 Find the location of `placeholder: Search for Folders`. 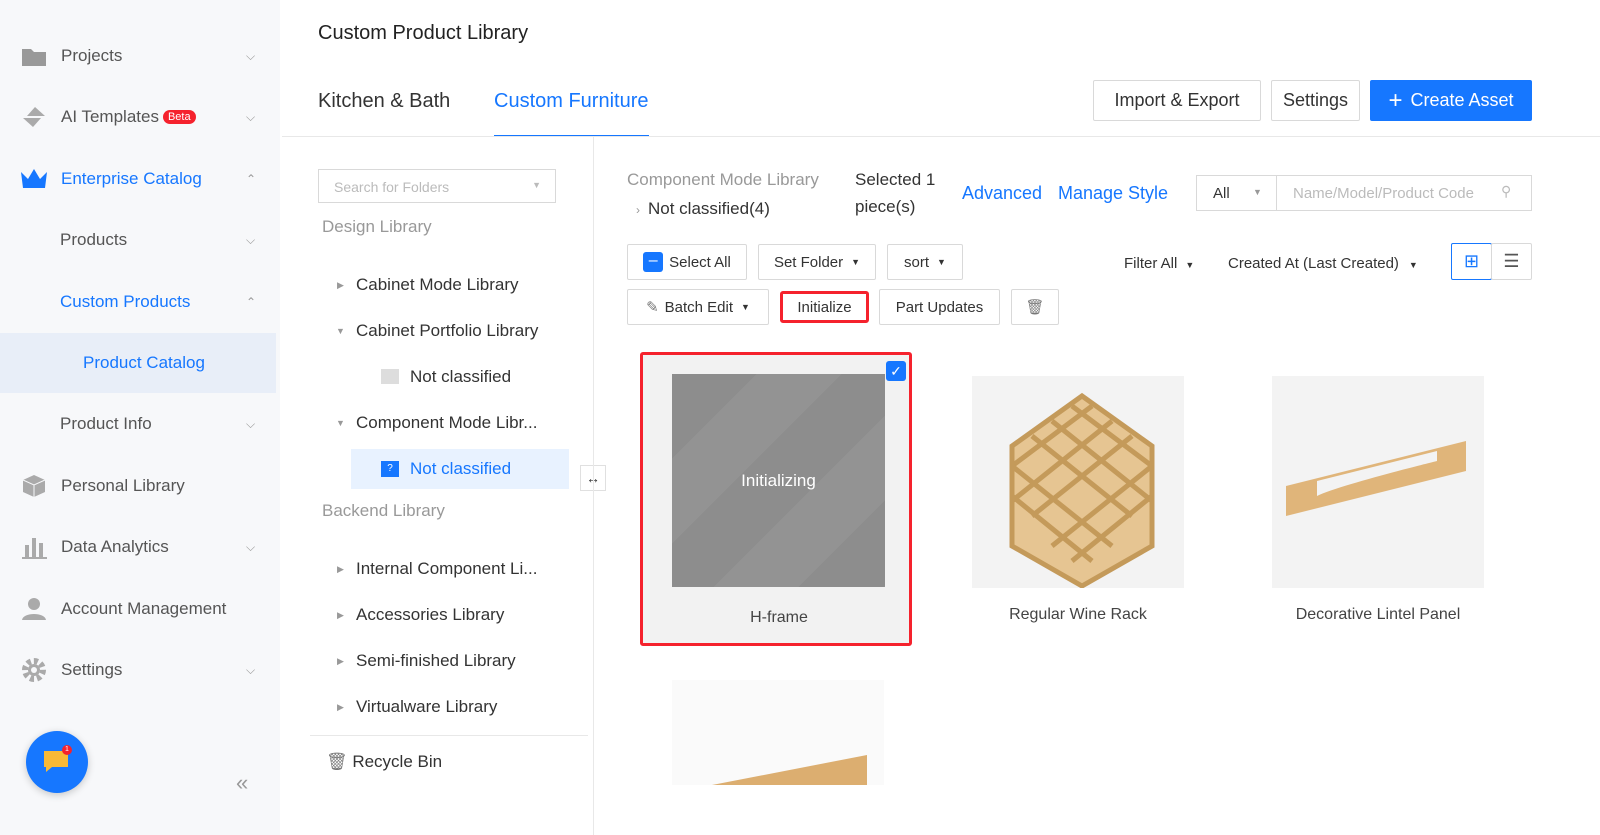

placeholder: Search for Folders is located at coordinates (392, 187).